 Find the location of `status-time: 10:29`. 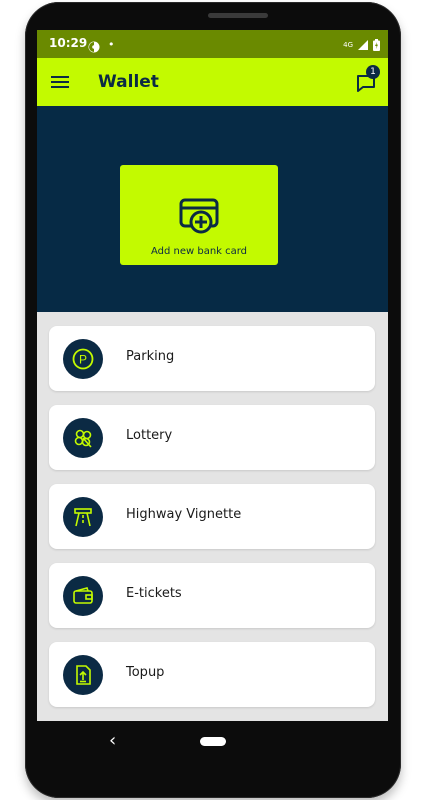

status-time: 10:29 is located at coordinates (68, 43).